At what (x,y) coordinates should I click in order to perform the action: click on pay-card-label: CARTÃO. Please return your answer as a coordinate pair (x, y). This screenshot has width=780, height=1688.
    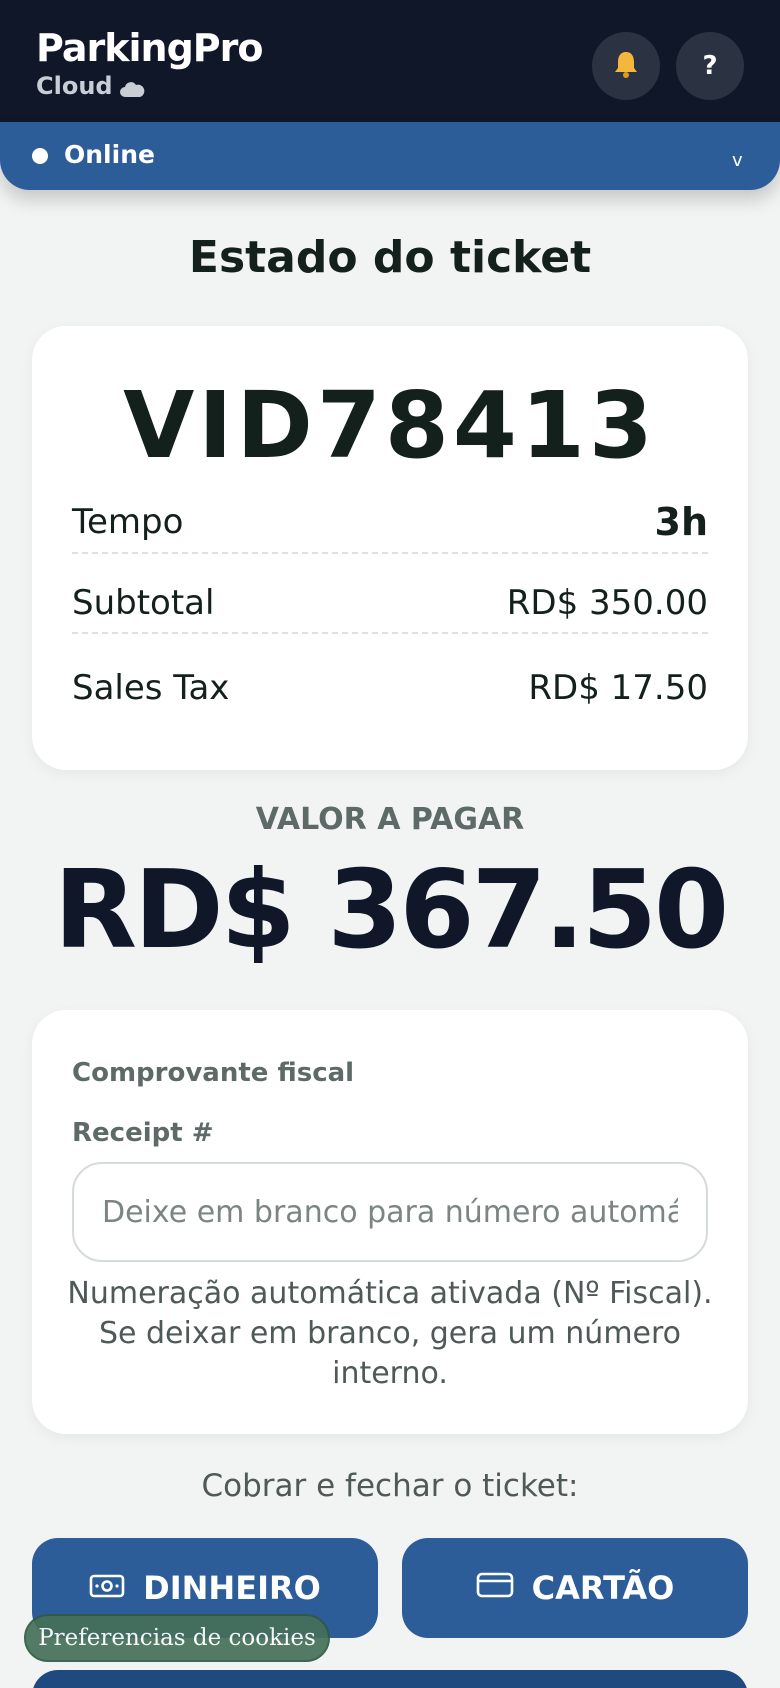
    Looking at the image, I should click on (603, 1588).